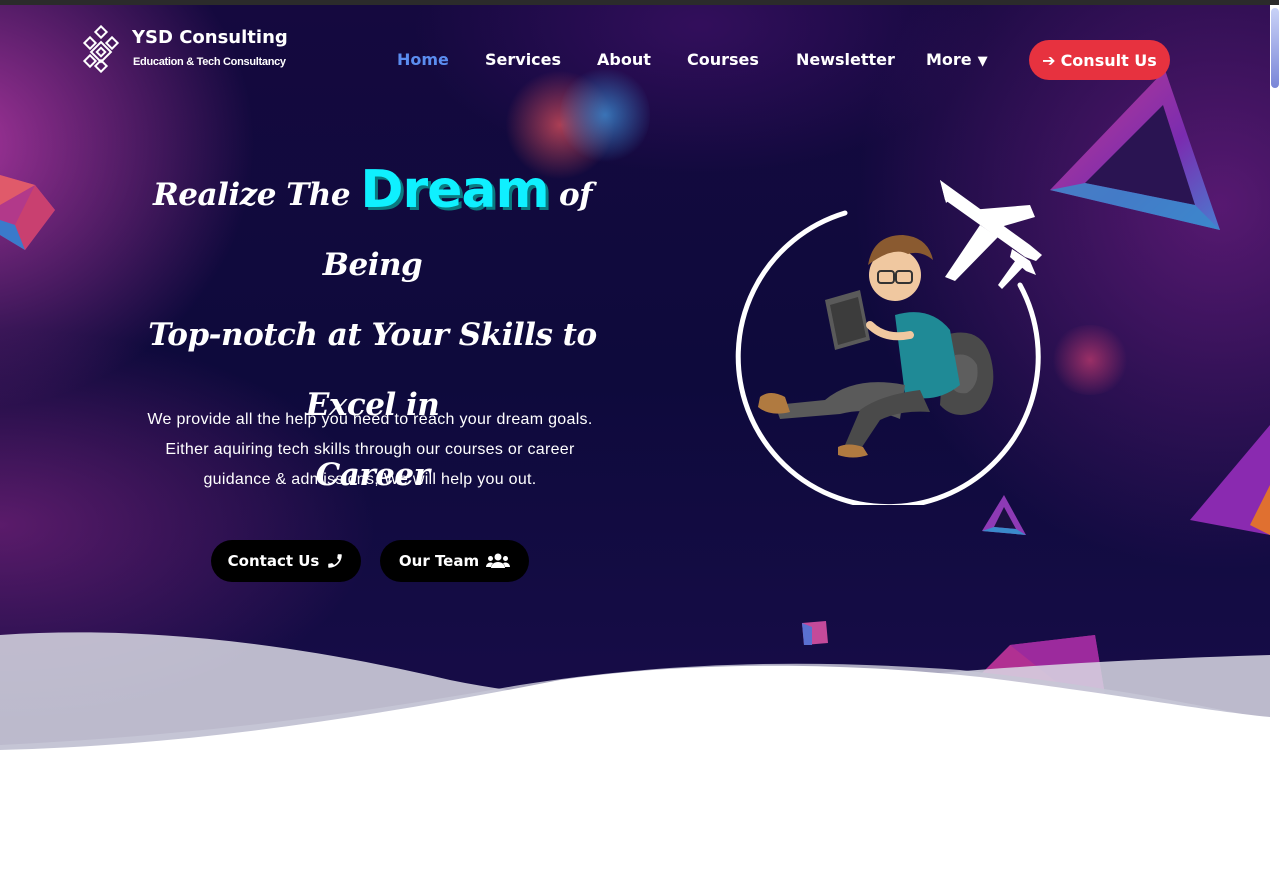 This screenshot has height=882, width=1279. I want to click on contact-us-label: Contact Us, so click(273, 561).